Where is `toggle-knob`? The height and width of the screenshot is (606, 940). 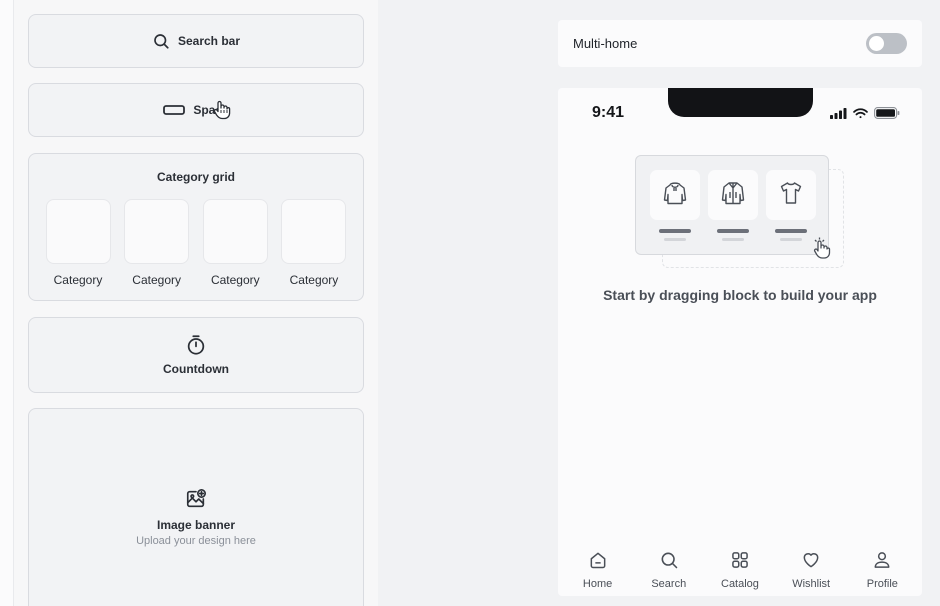
toggle-knob is located at coordinates (876, 43).